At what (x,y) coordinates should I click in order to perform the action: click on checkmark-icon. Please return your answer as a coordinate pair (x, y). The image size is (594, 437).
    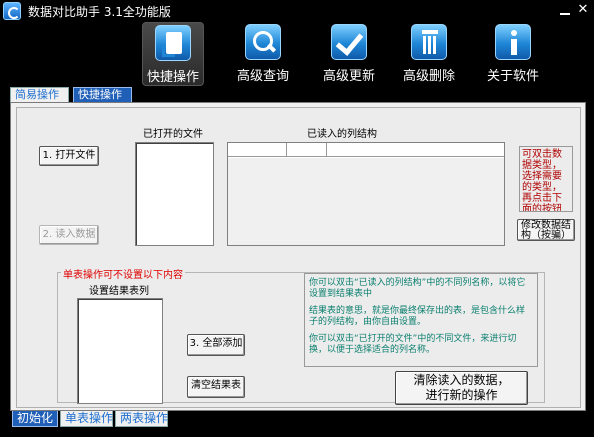
    Looking at the image, I should click on (349, 42).